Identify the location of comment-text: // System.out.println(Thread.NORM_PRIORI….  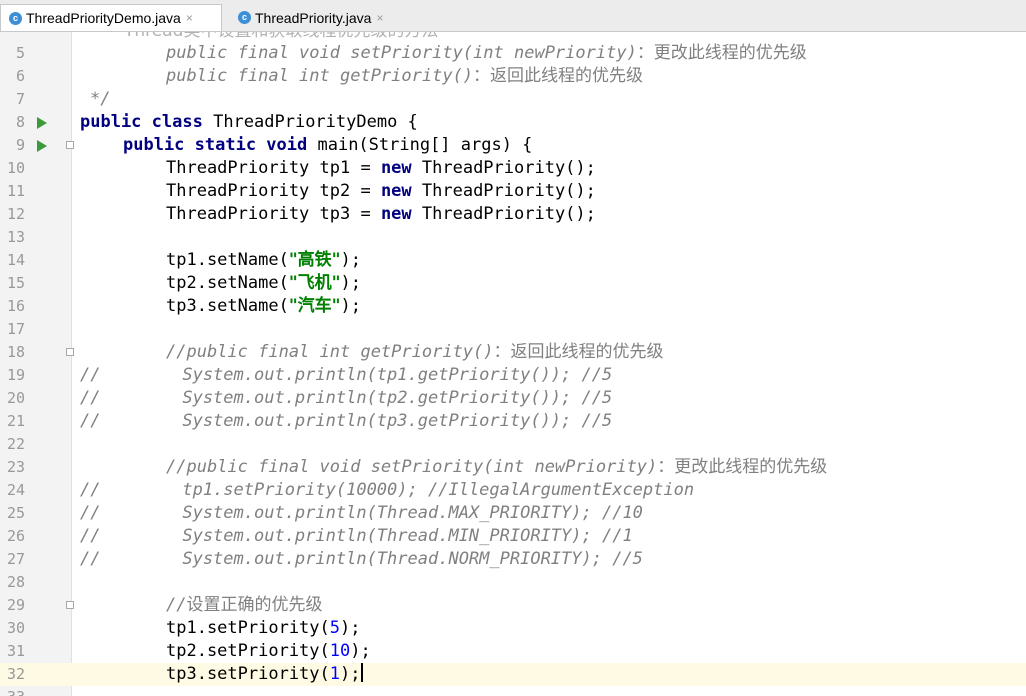
(361, 559).